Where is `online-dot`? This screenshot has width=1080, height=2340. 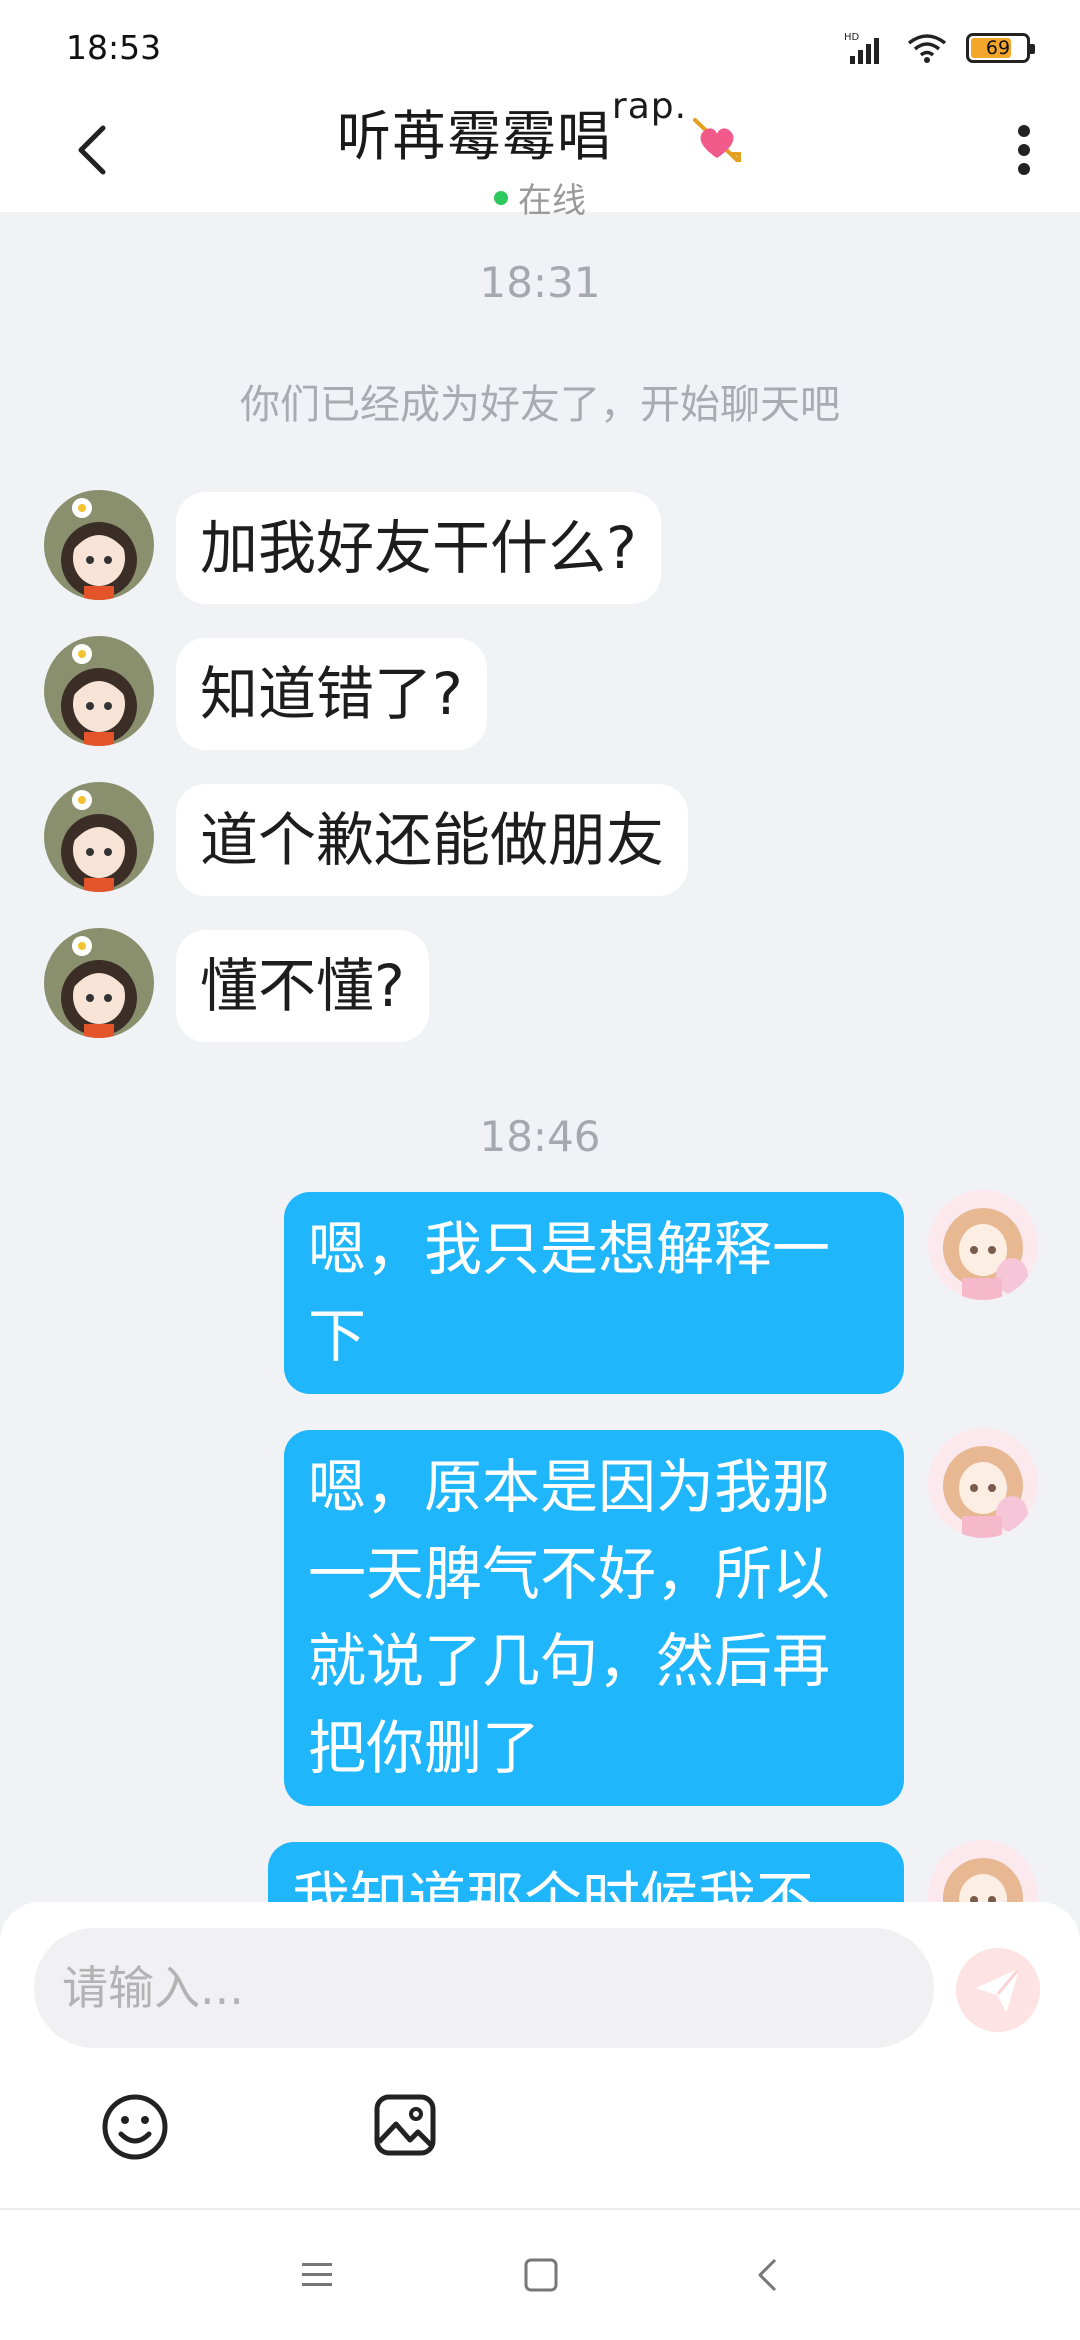
online-dot is located at coordinates (501, 197).